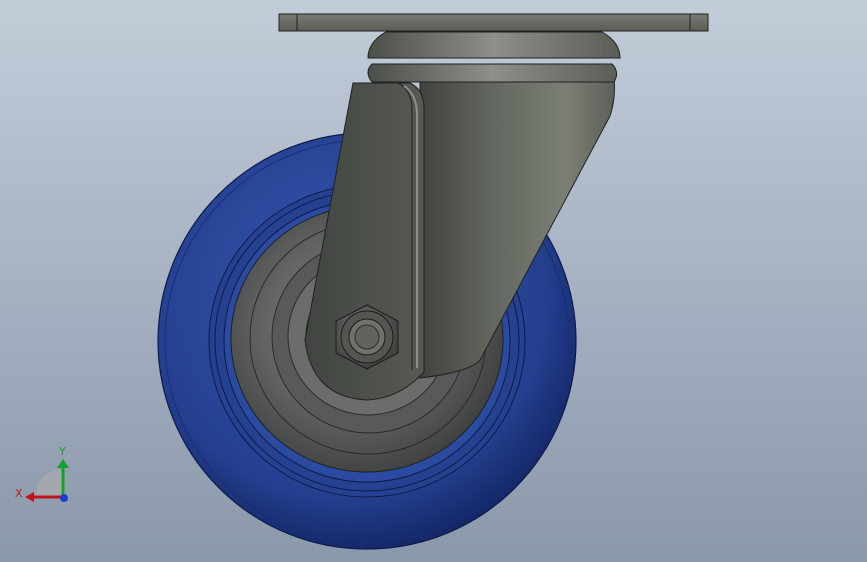  Describe the element at coordinates (367, 337) in the screenshot. I see `axle-bolt-center` at that location.